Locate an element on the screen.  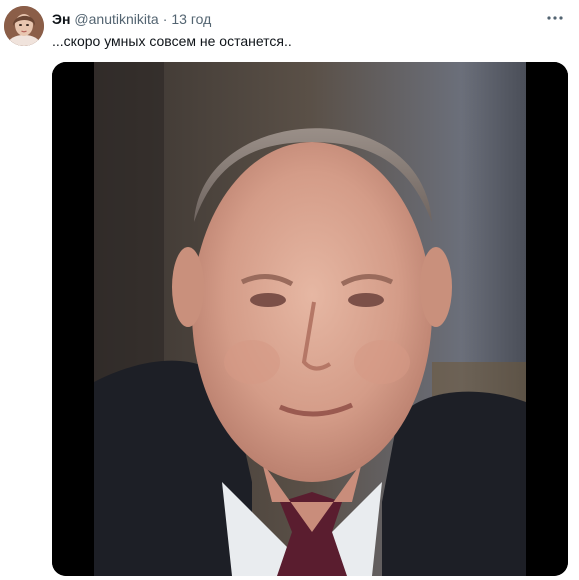
author-name: Эн is located at coordinates (61, 19).